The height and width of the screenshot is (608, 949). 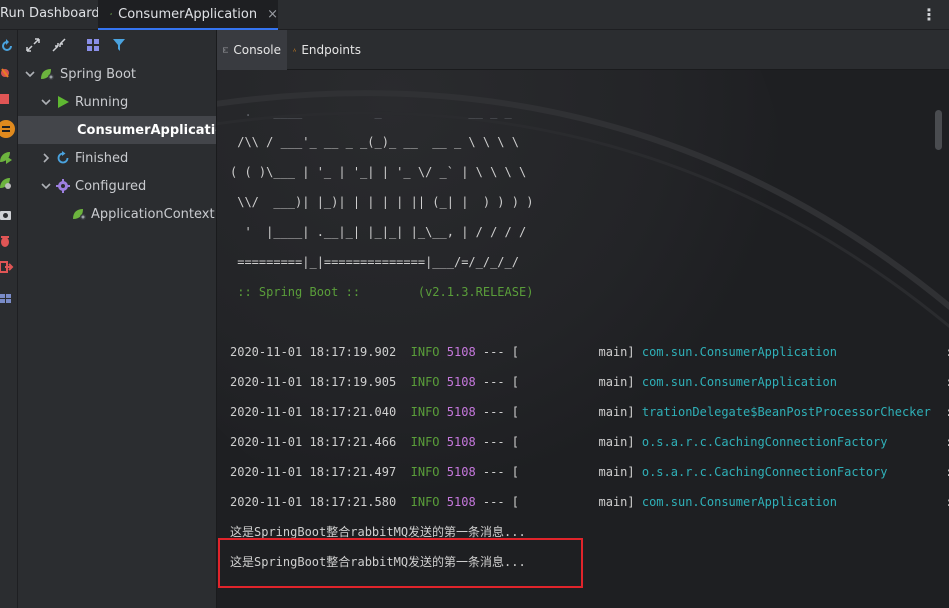 What do you see at coordinates (400, 563) in the screenshot?
I see `highlight-box` at bounding box center [400, 563].